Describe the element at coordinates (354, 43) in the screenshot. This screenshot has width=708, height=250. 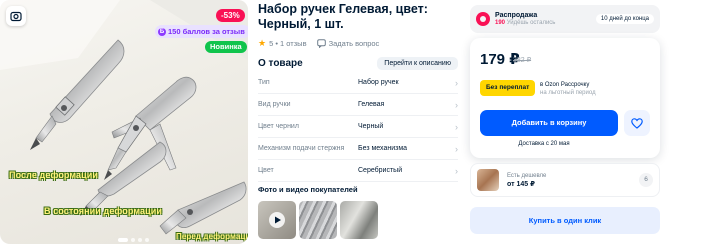
I see `ask-question-label: Задать вопрос` at that location.